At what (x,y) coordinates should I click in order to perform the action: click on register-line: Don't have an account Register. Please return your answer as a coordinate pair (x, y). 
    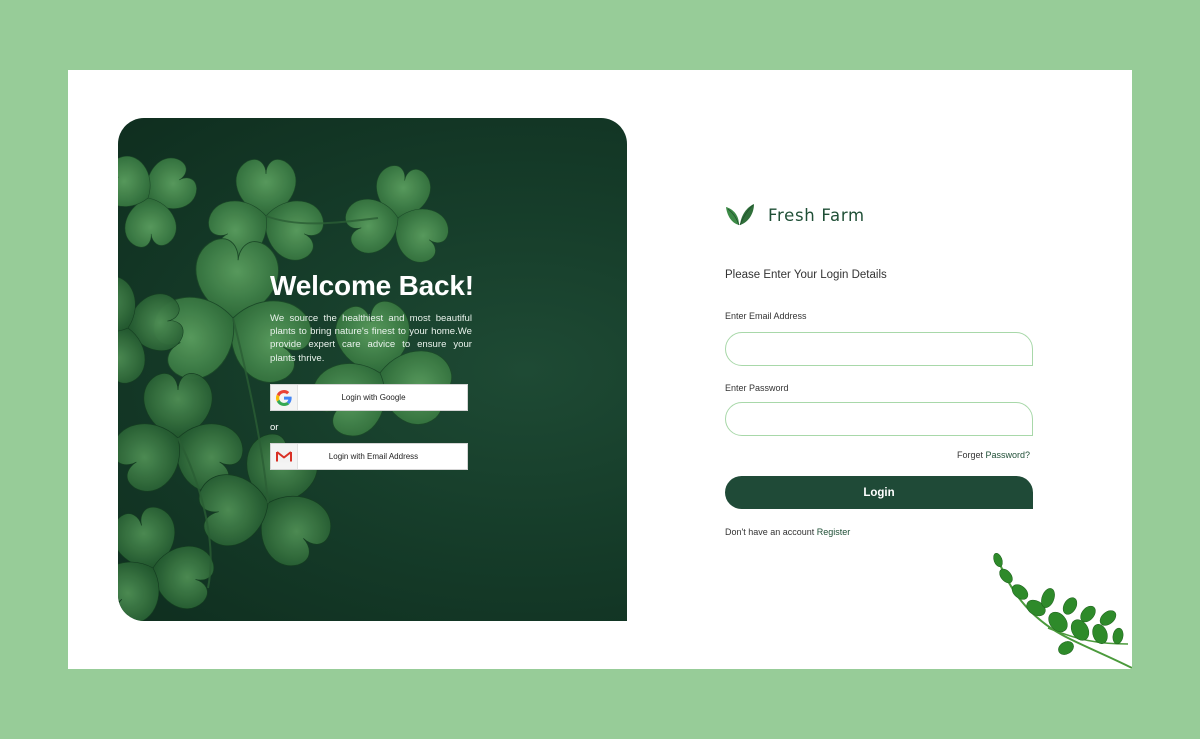
    Looking at the image, I should click on (787, 532).